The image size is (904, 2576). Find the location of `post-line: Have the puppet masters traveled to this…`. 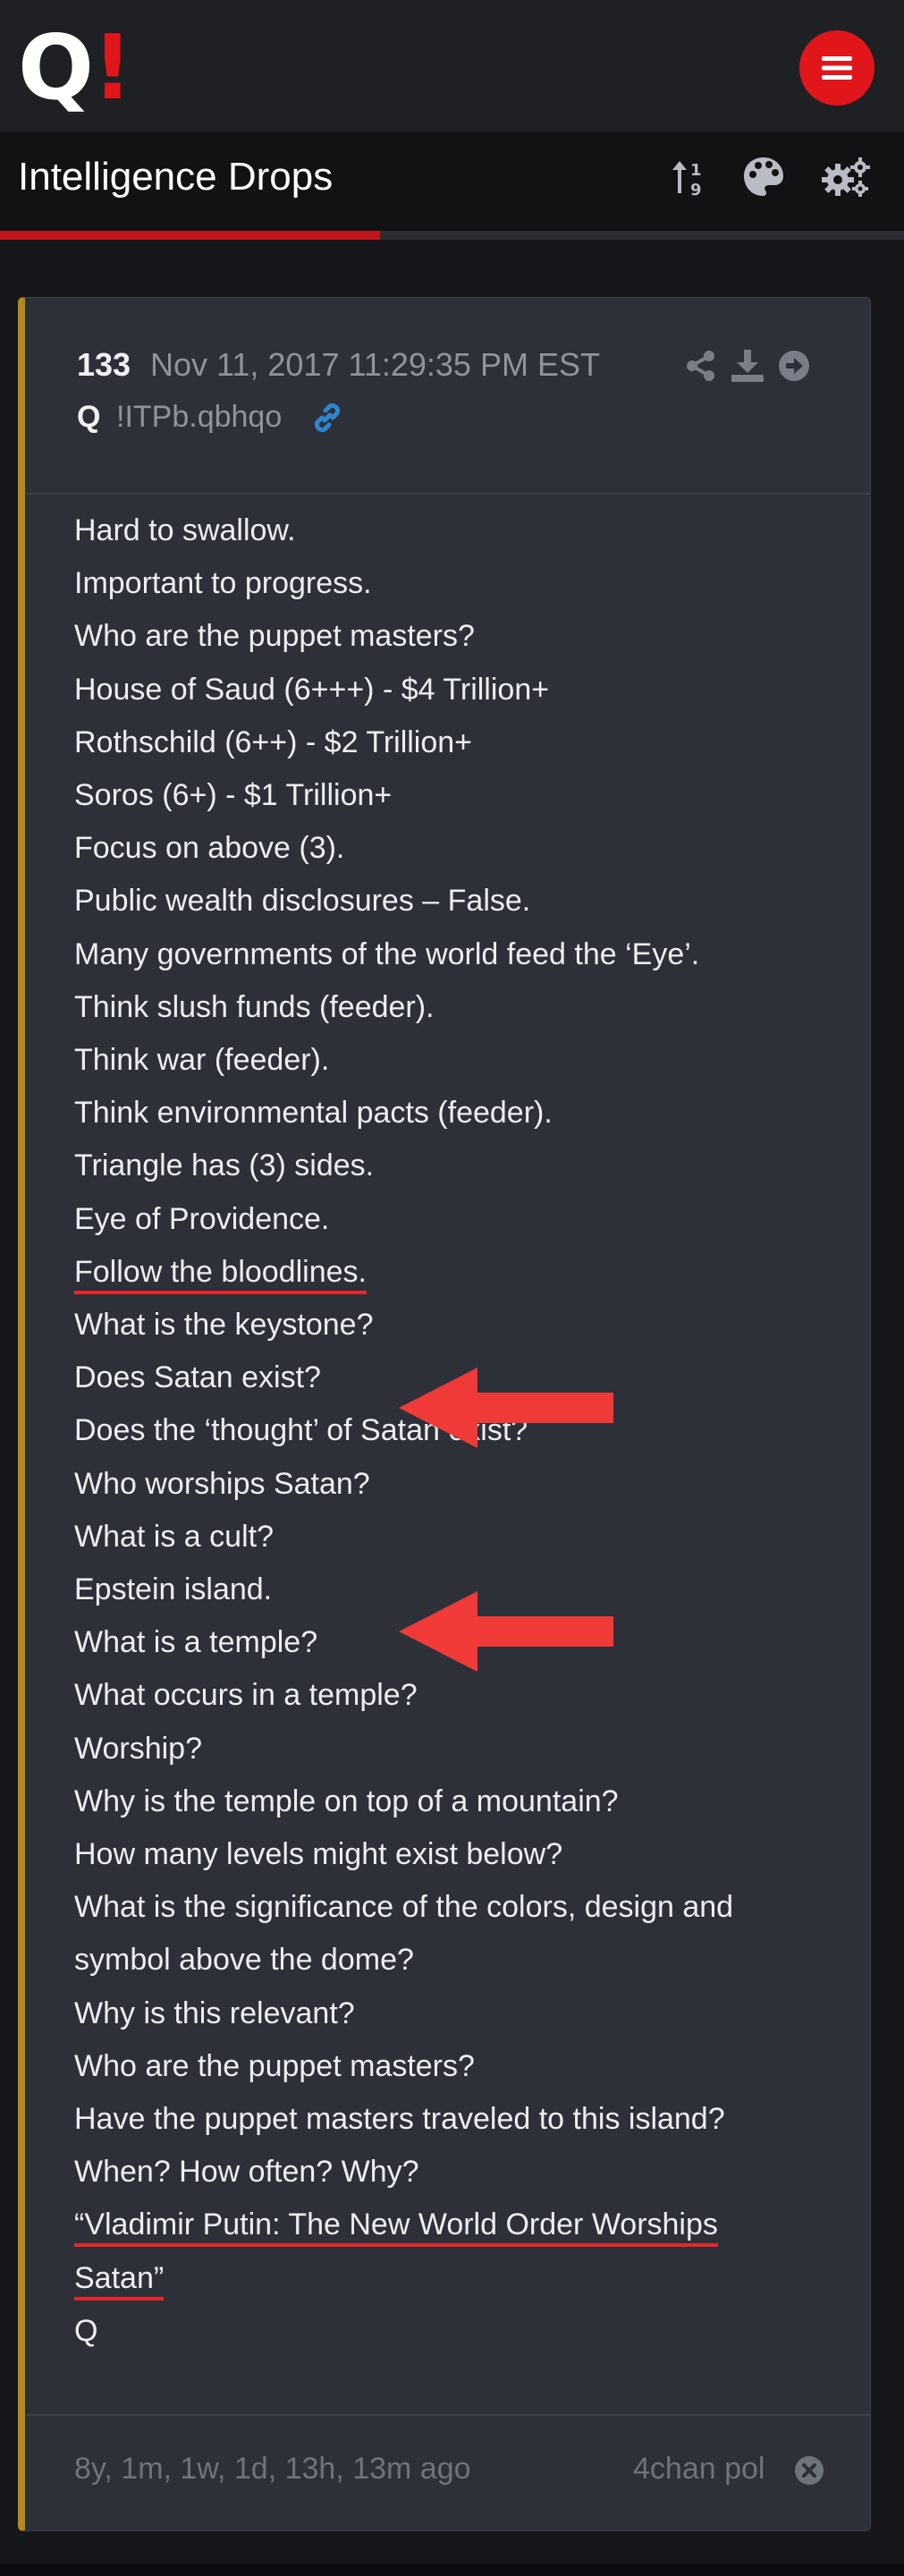

post-line: Have the puppet masters traveled to this… is located at coordinates (399, 2119).